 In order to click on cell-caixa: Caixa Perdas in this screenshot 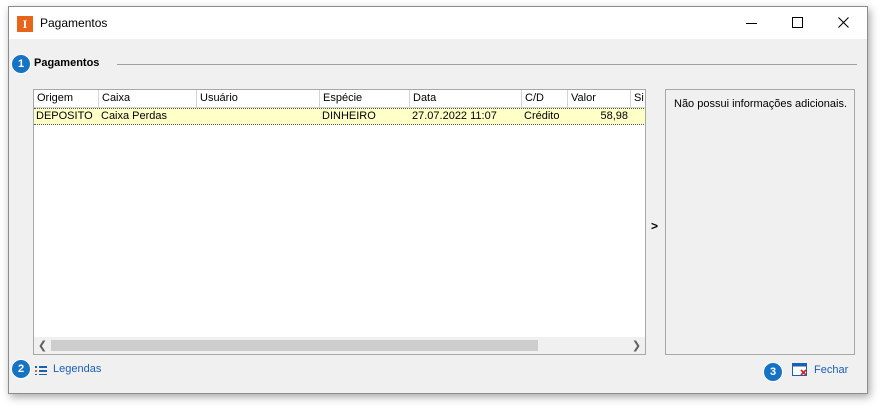, I will do `click(134, 116)`.